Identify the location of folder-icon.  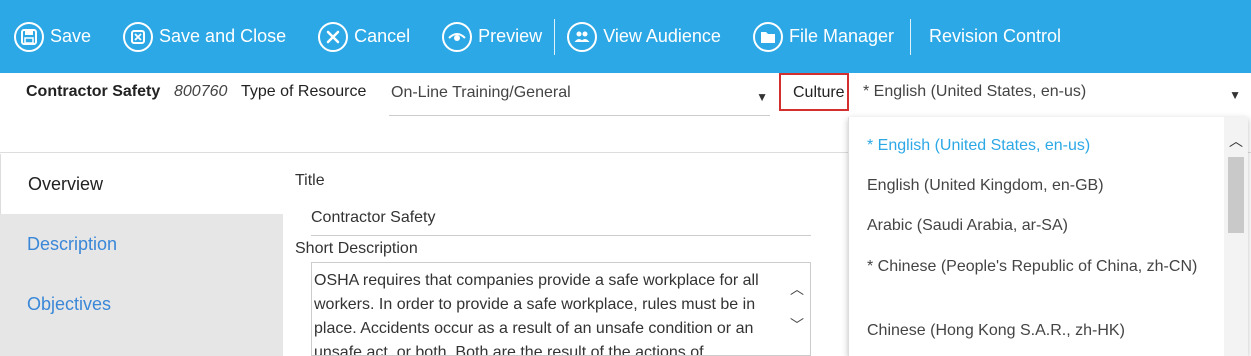
(767, 36).